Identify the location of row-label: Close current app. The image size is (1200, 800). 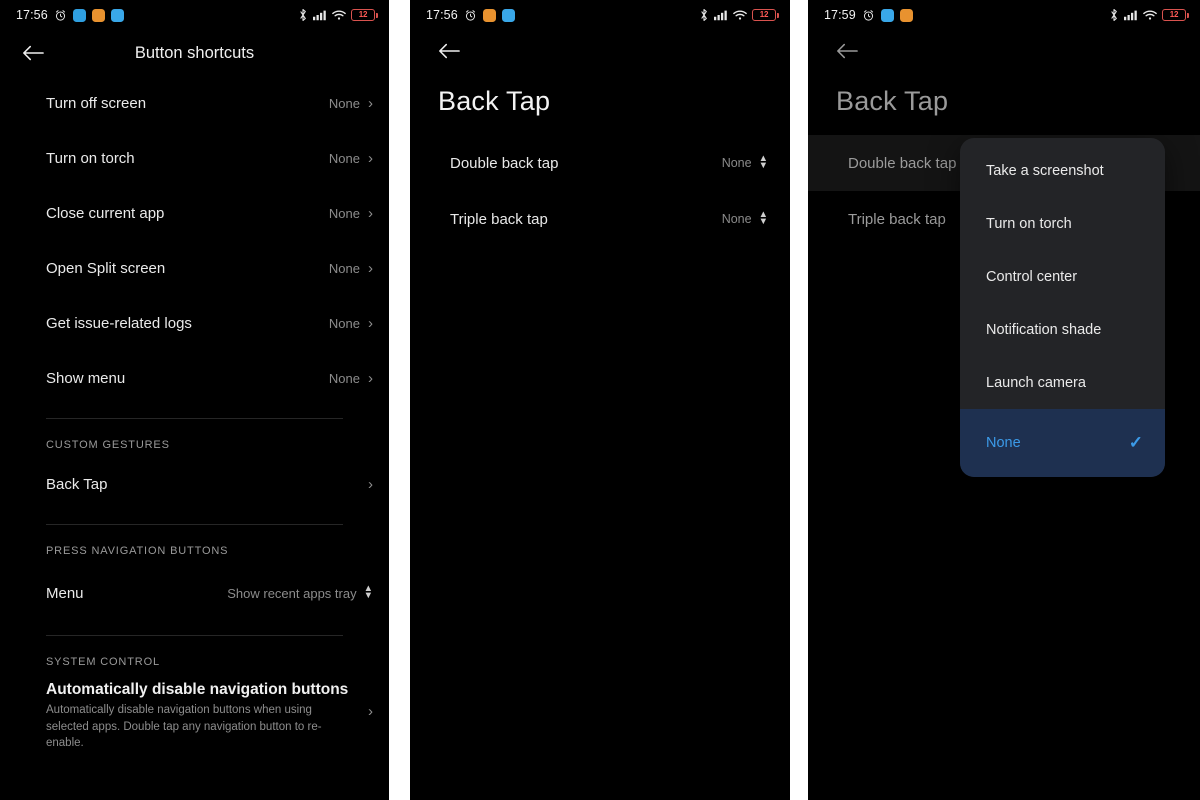
(105, 213).